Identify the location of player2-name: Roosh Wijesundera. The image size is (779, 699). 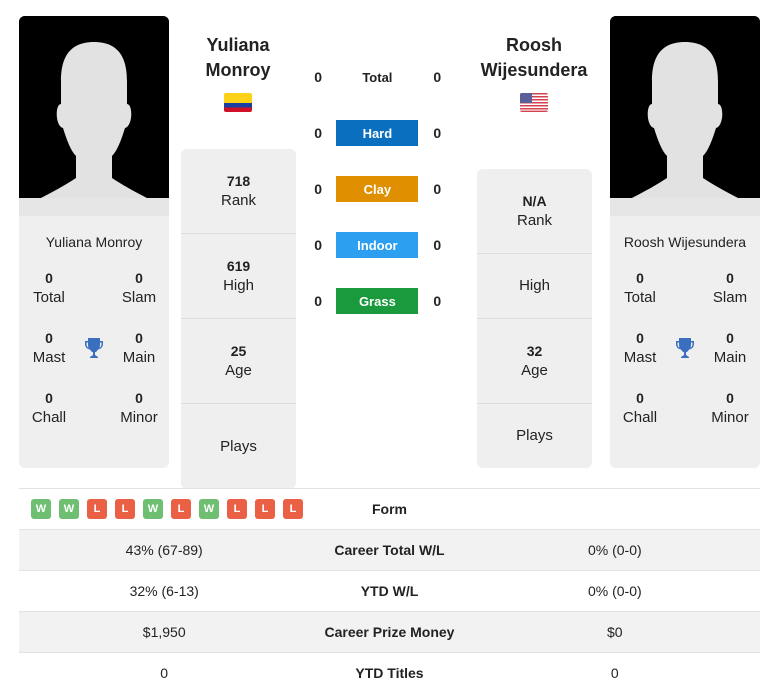
(685, 239).